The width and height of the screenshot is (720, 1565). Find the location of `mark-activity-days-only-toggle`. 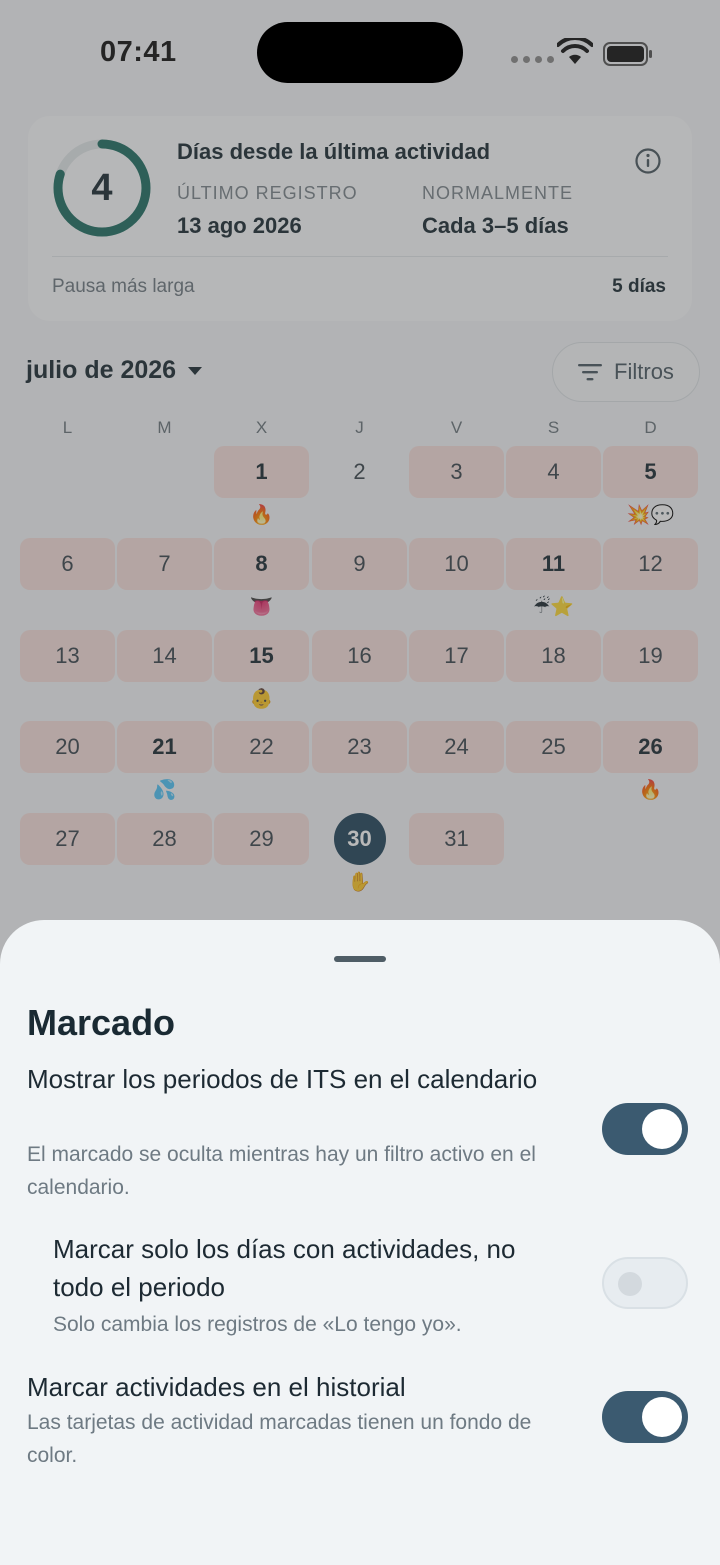

mark-activity-days-only-toggle is located at coordinates (645, 1283).